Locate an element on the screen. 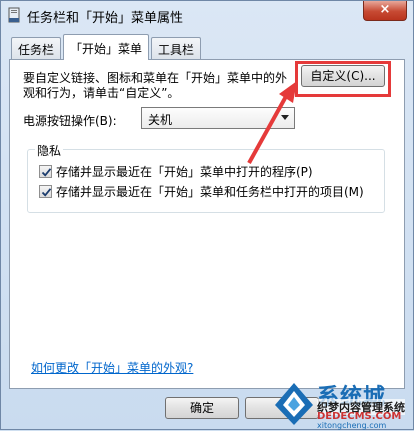 The image size is (414, 431). store-items-option: 存储并显示最近在「开始」菜单和任务栏中打开的项目(M) is located at coordinates (201, 191).